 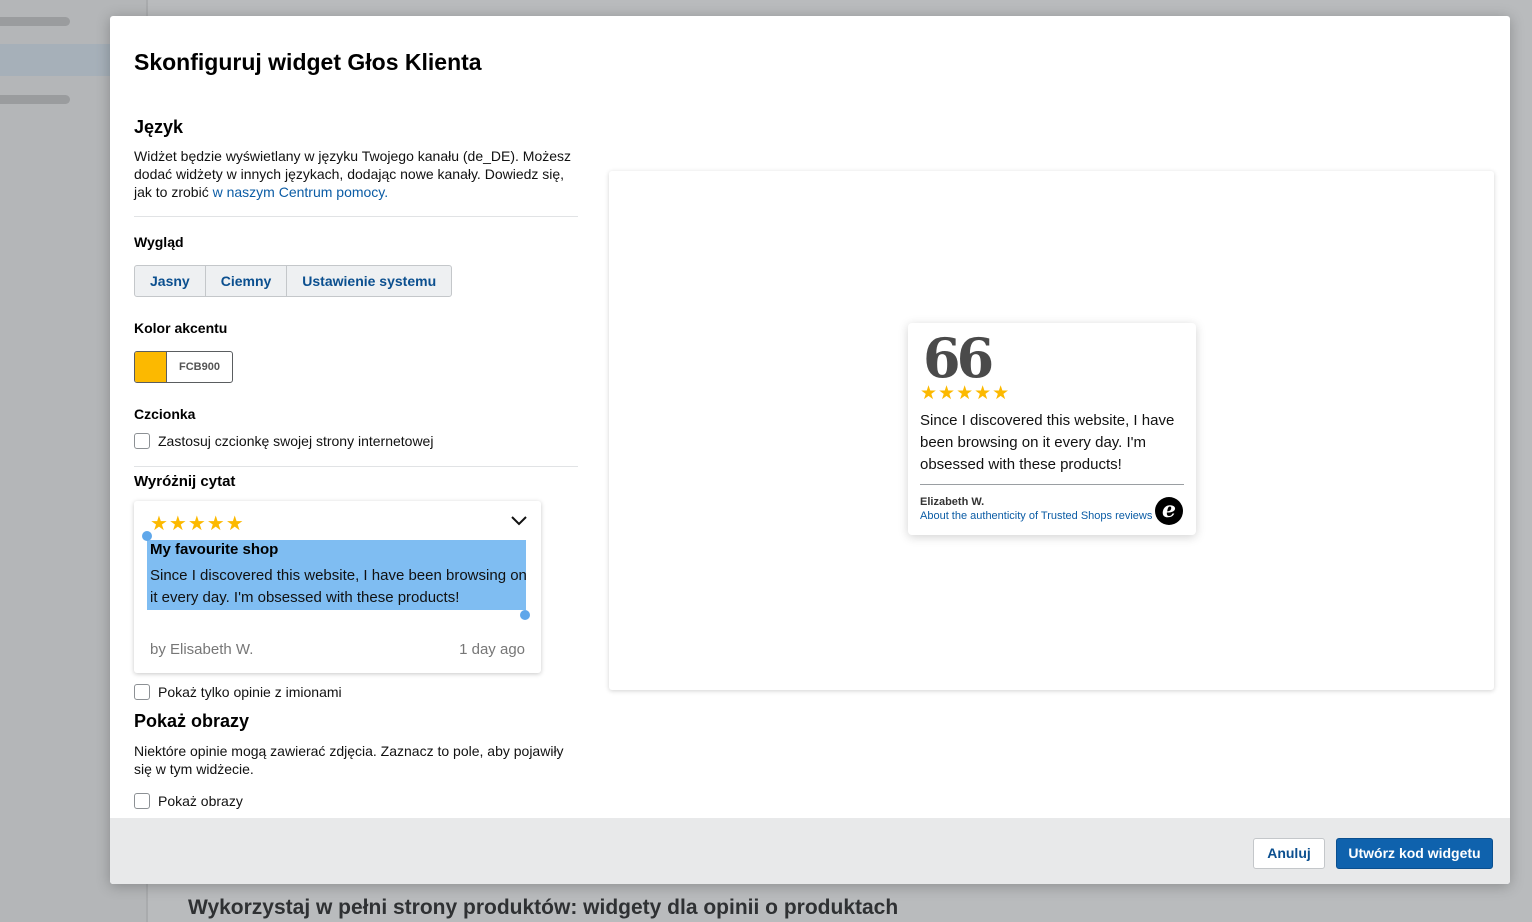 I want to click on appearance-segmented-control: Jasny Ciemny Ustawienie systemu, so click(x=293, y=281).